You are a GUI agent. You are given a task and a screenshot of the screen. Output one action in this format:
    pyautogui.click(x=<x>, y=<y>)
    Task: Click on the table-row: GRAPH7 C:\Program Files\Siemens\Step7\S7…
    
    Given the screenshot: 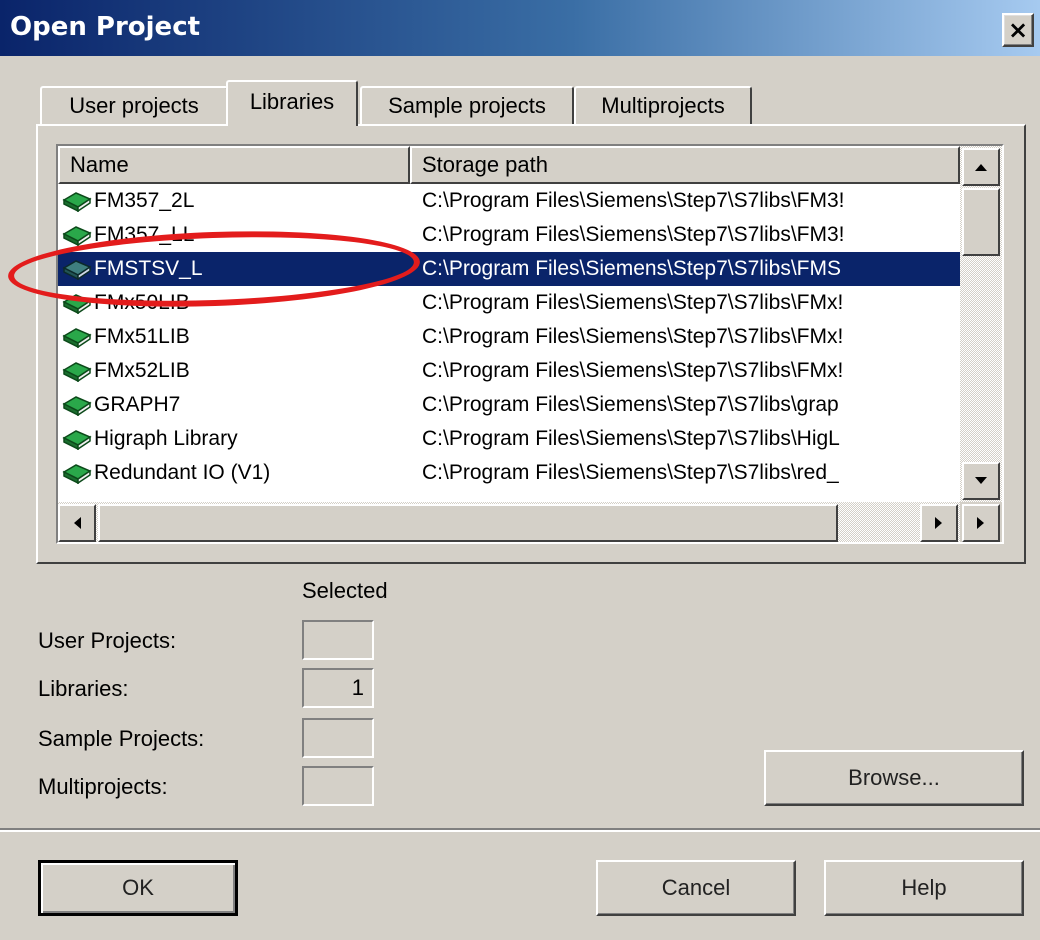 What is the action you would take?
    pyautogui.click(x=509, y=405)
    